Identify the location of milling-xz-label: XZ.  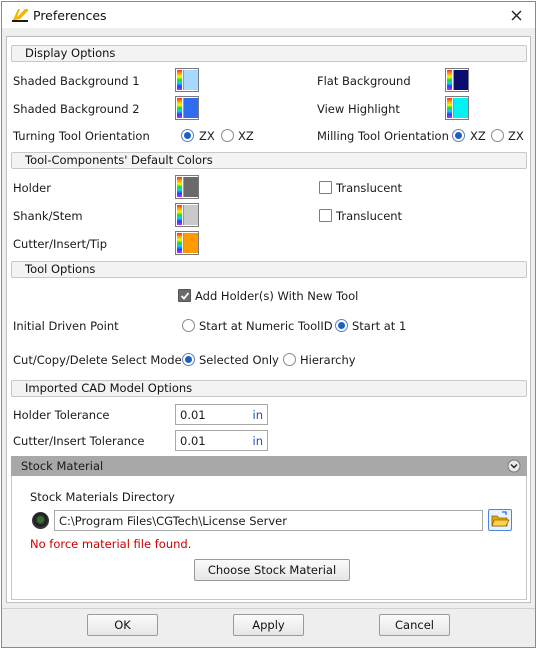
(478, 136).